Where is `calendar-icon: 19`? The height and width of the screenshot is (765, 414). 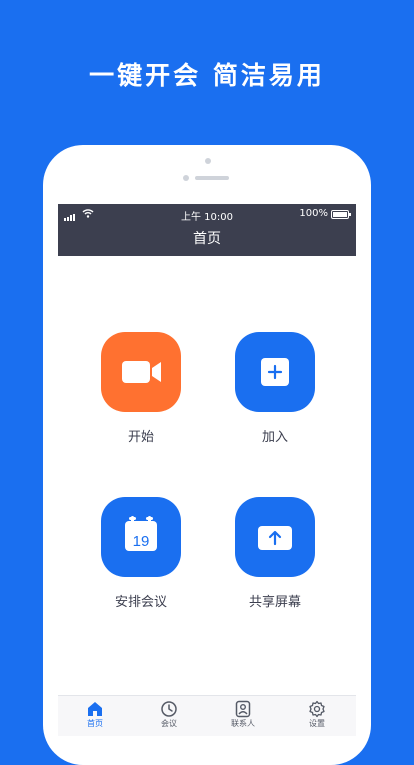 calendar-icon: 19 is located at coordinates (141, 533).